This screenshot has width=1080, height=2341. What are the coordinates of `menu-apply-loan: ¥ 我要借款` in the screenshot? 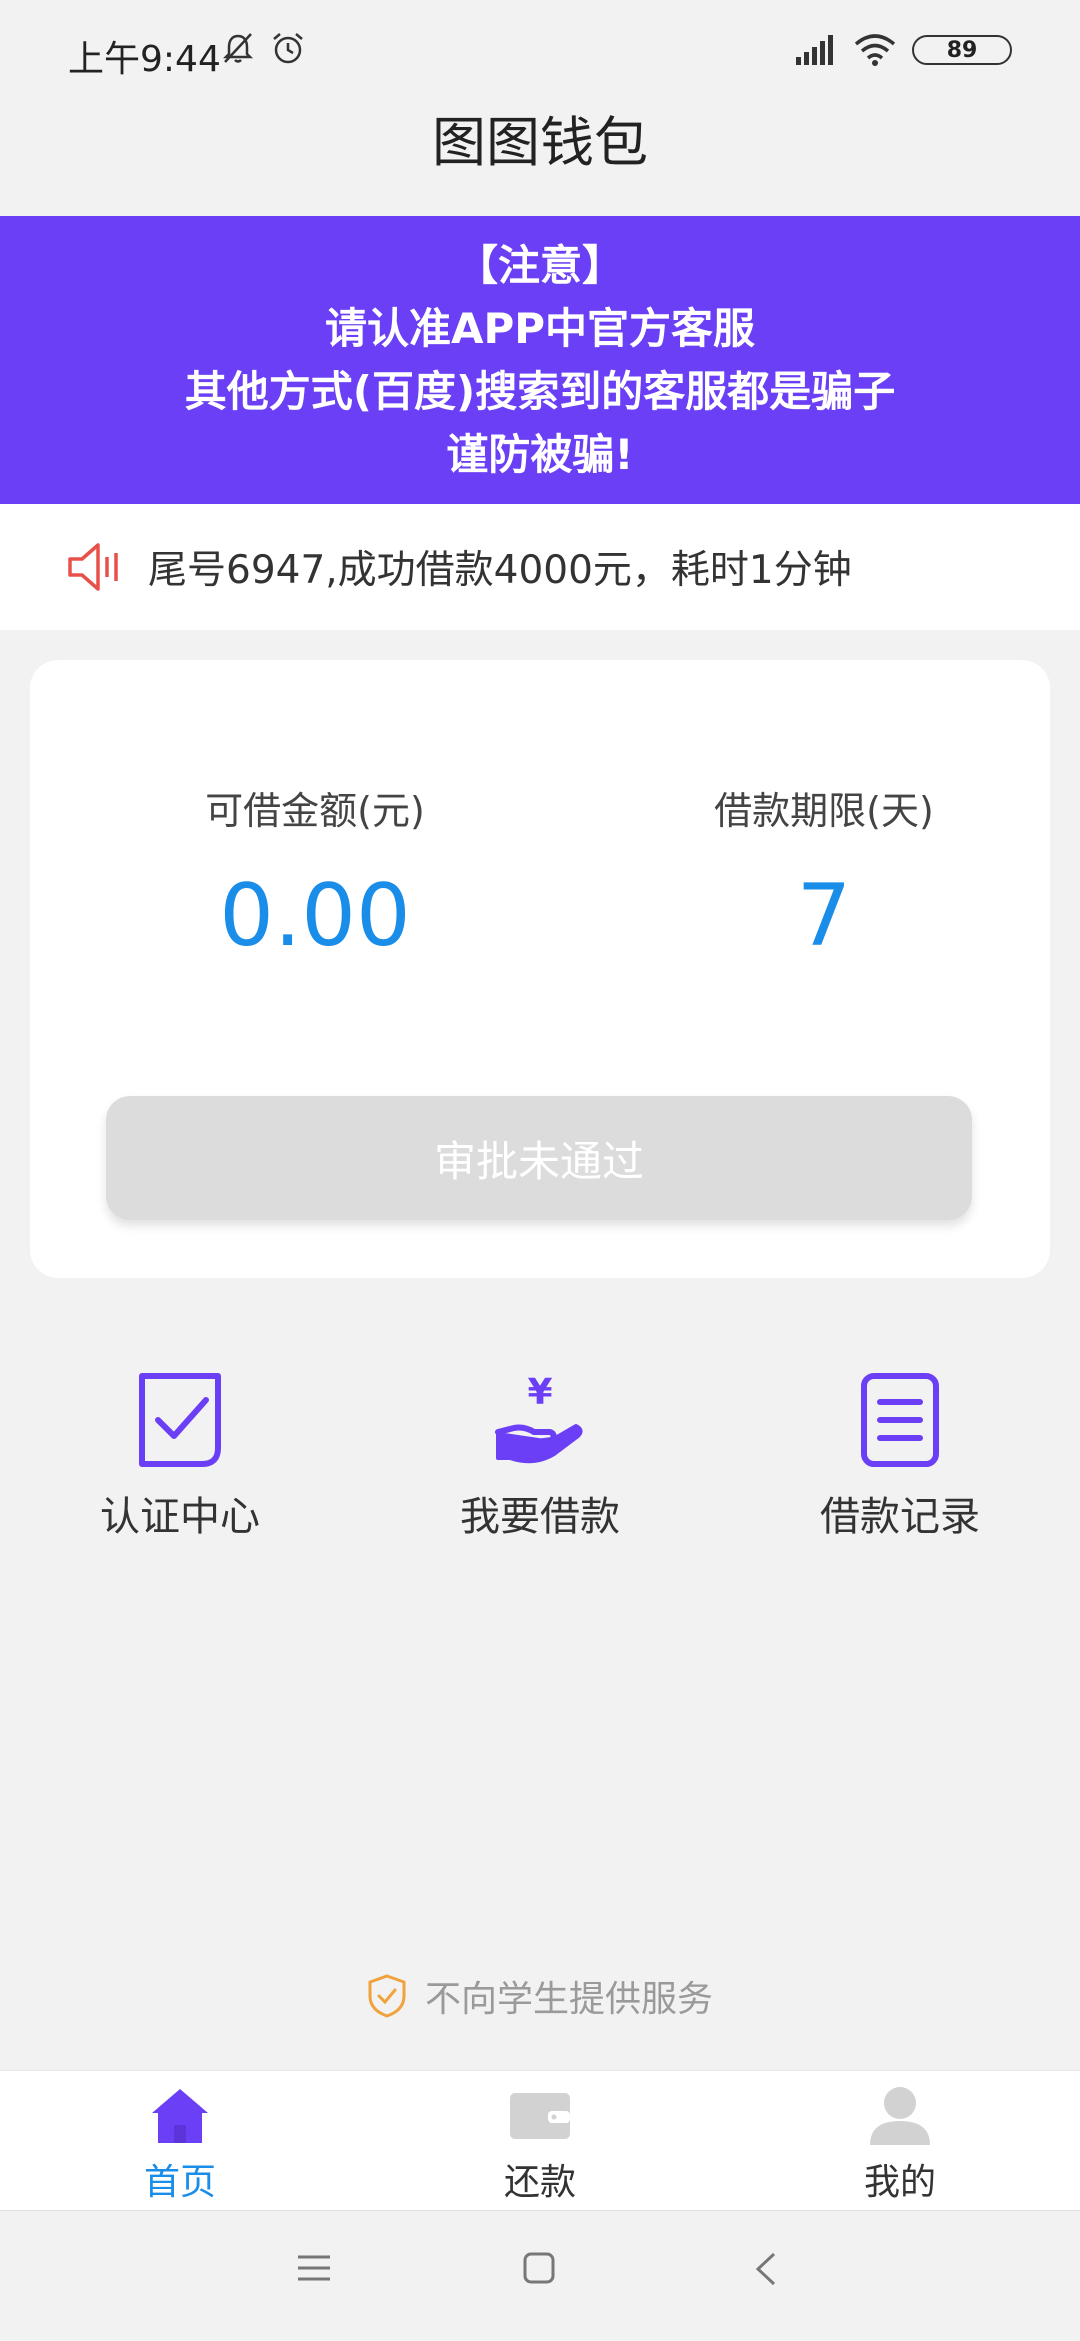 It's located at (540, 1456).